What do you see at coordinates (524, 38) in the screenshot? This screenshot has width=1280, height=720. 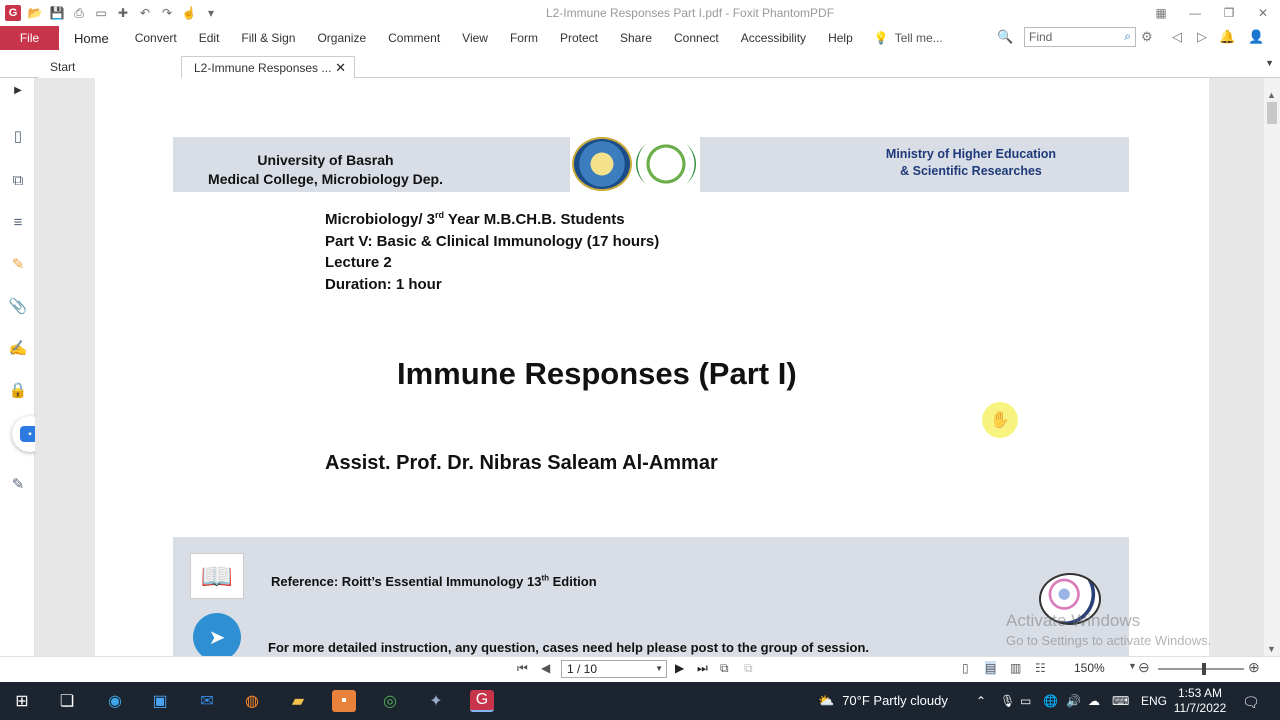 I see `tab-form: Form` at bounding box center [524, 38].